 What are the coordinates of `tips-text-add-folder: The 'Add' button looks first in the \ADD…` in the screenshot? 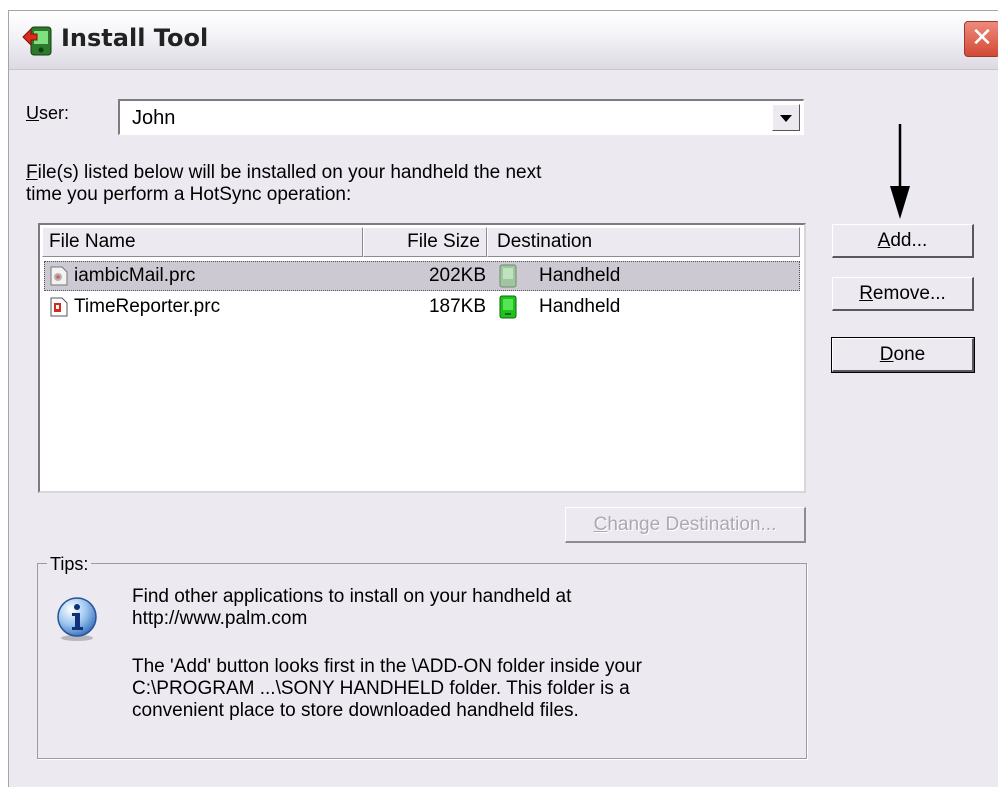 It's located at (387, 688).